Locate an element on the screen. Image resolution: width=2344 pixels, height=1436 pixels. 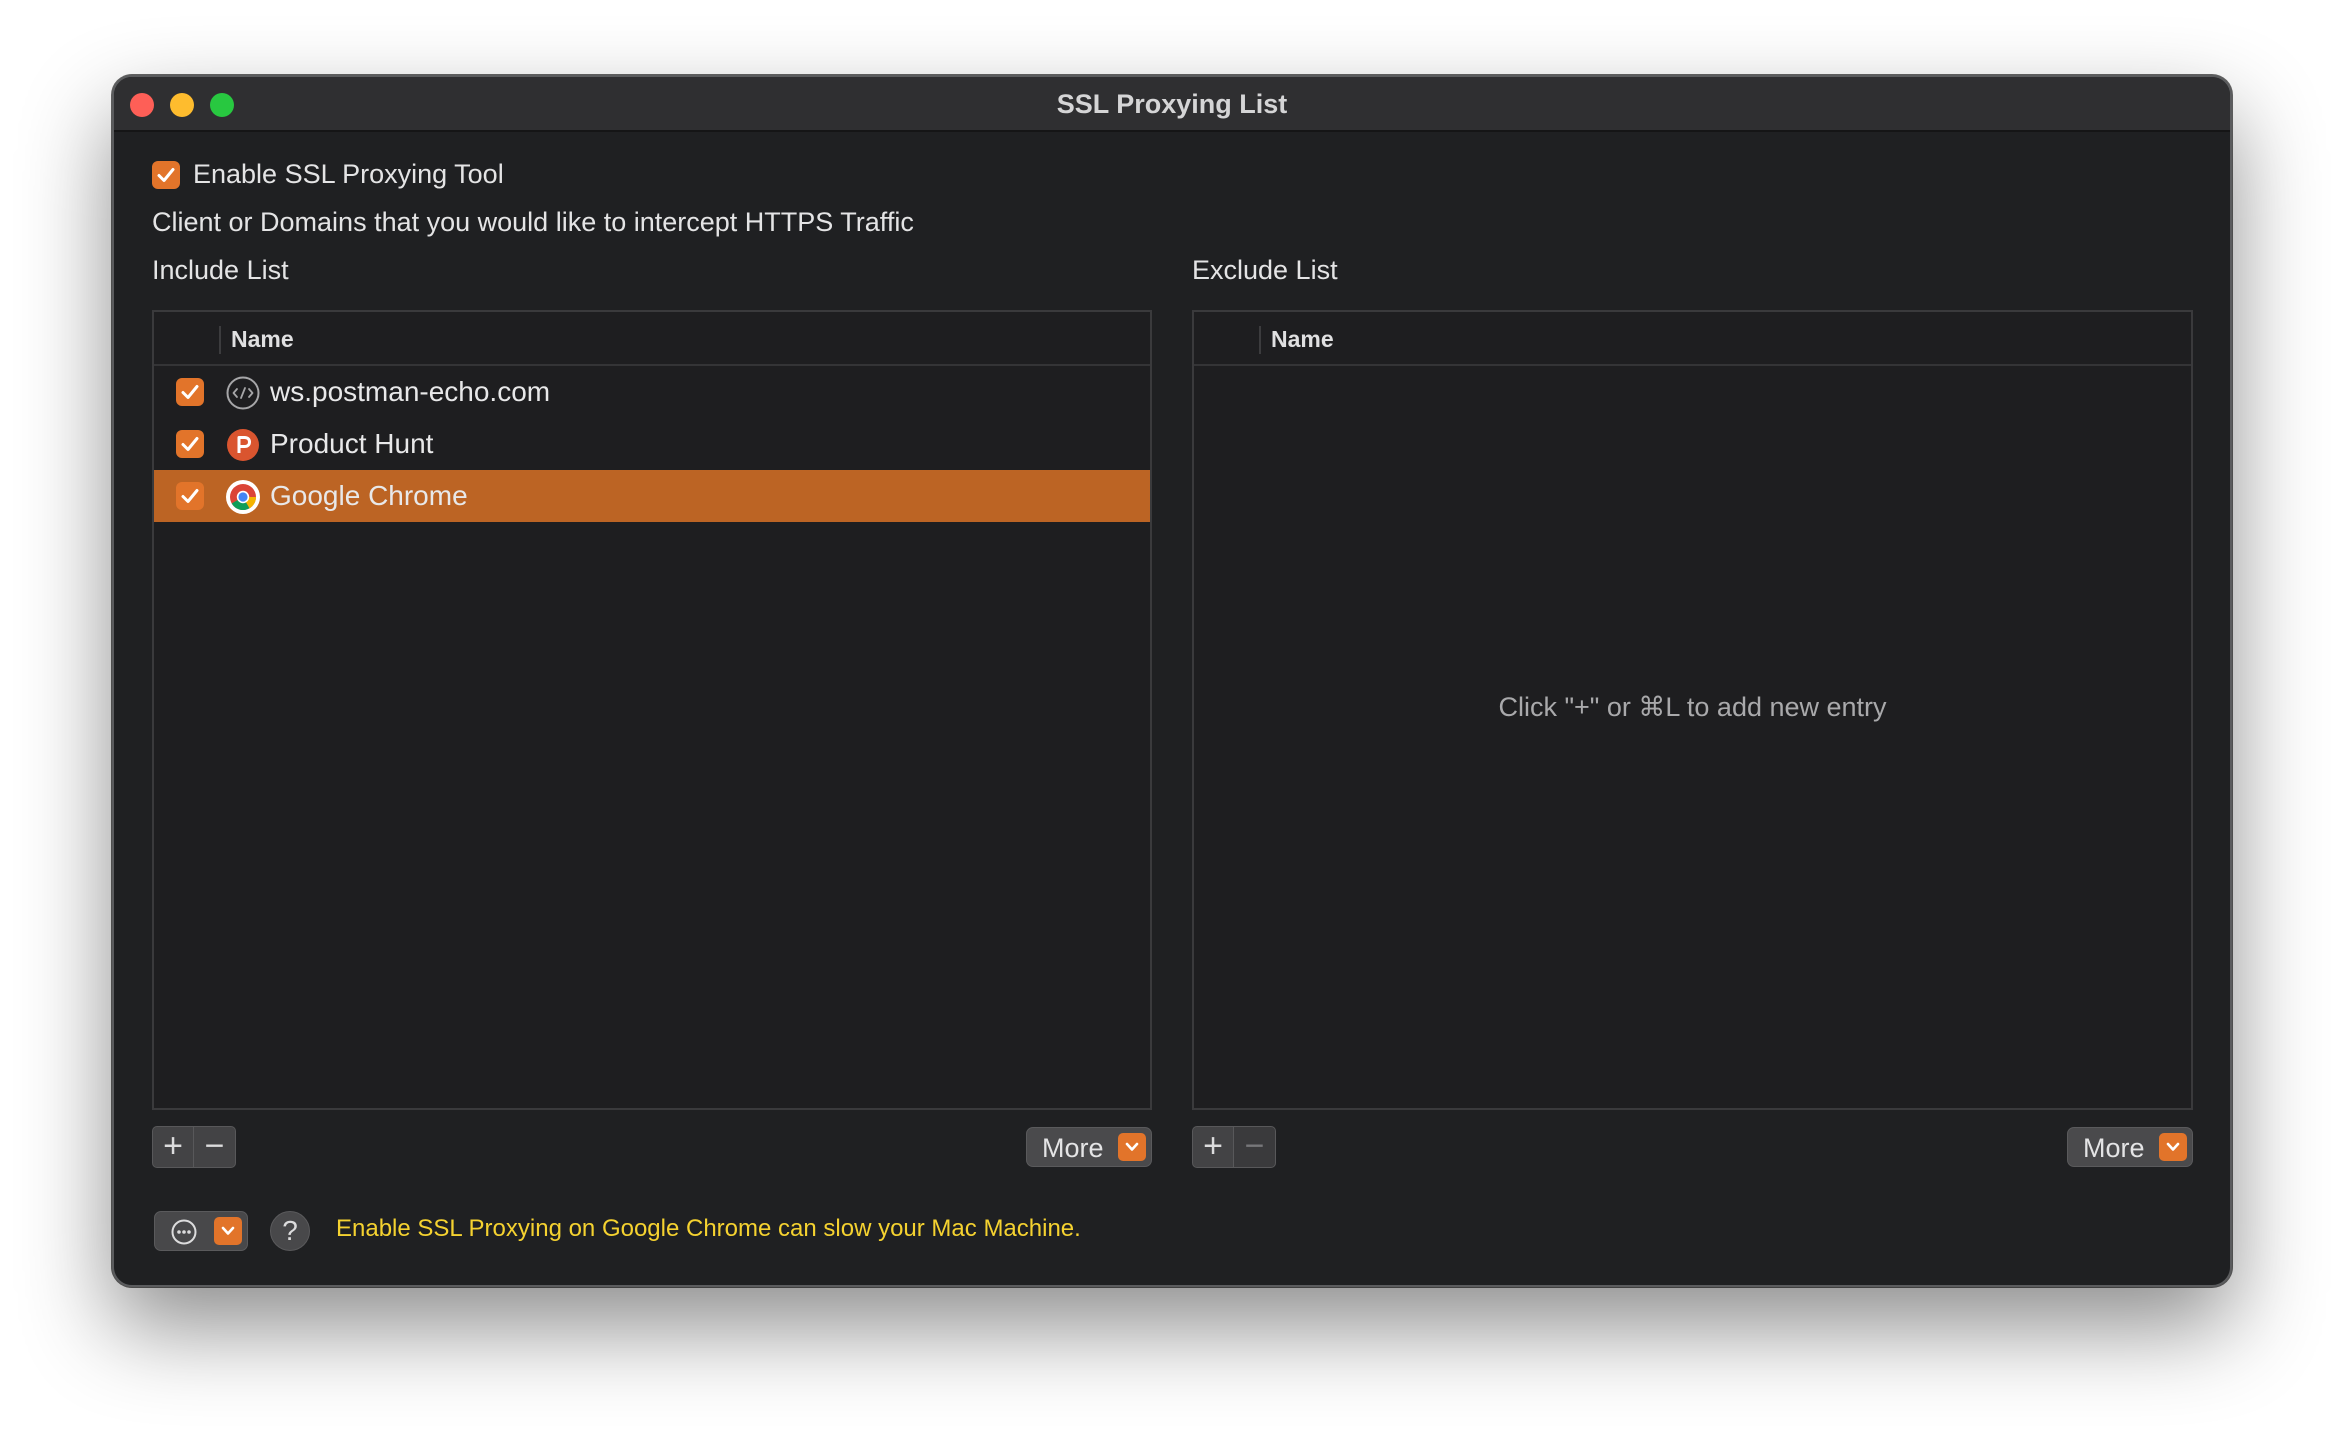
exclude-empty-message: Click "+" or ⌘L to add new entry is located at coordinates (1692, 707).